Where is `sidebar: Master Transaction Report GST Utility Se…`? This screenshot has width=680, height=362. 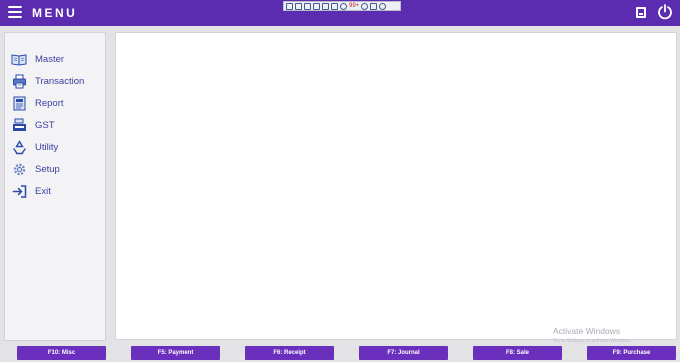 sidebar: Master Transaction Report GST Utility Se… is located at coordinates (55, 186).